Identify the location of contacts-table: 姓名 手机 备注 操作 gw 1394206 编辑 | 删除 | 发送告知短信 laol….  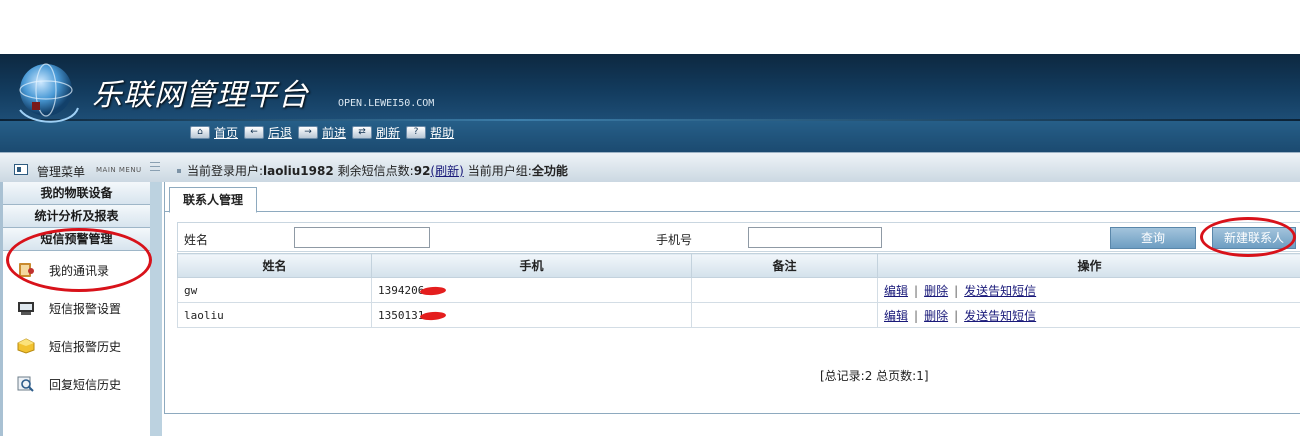
(738, 290).